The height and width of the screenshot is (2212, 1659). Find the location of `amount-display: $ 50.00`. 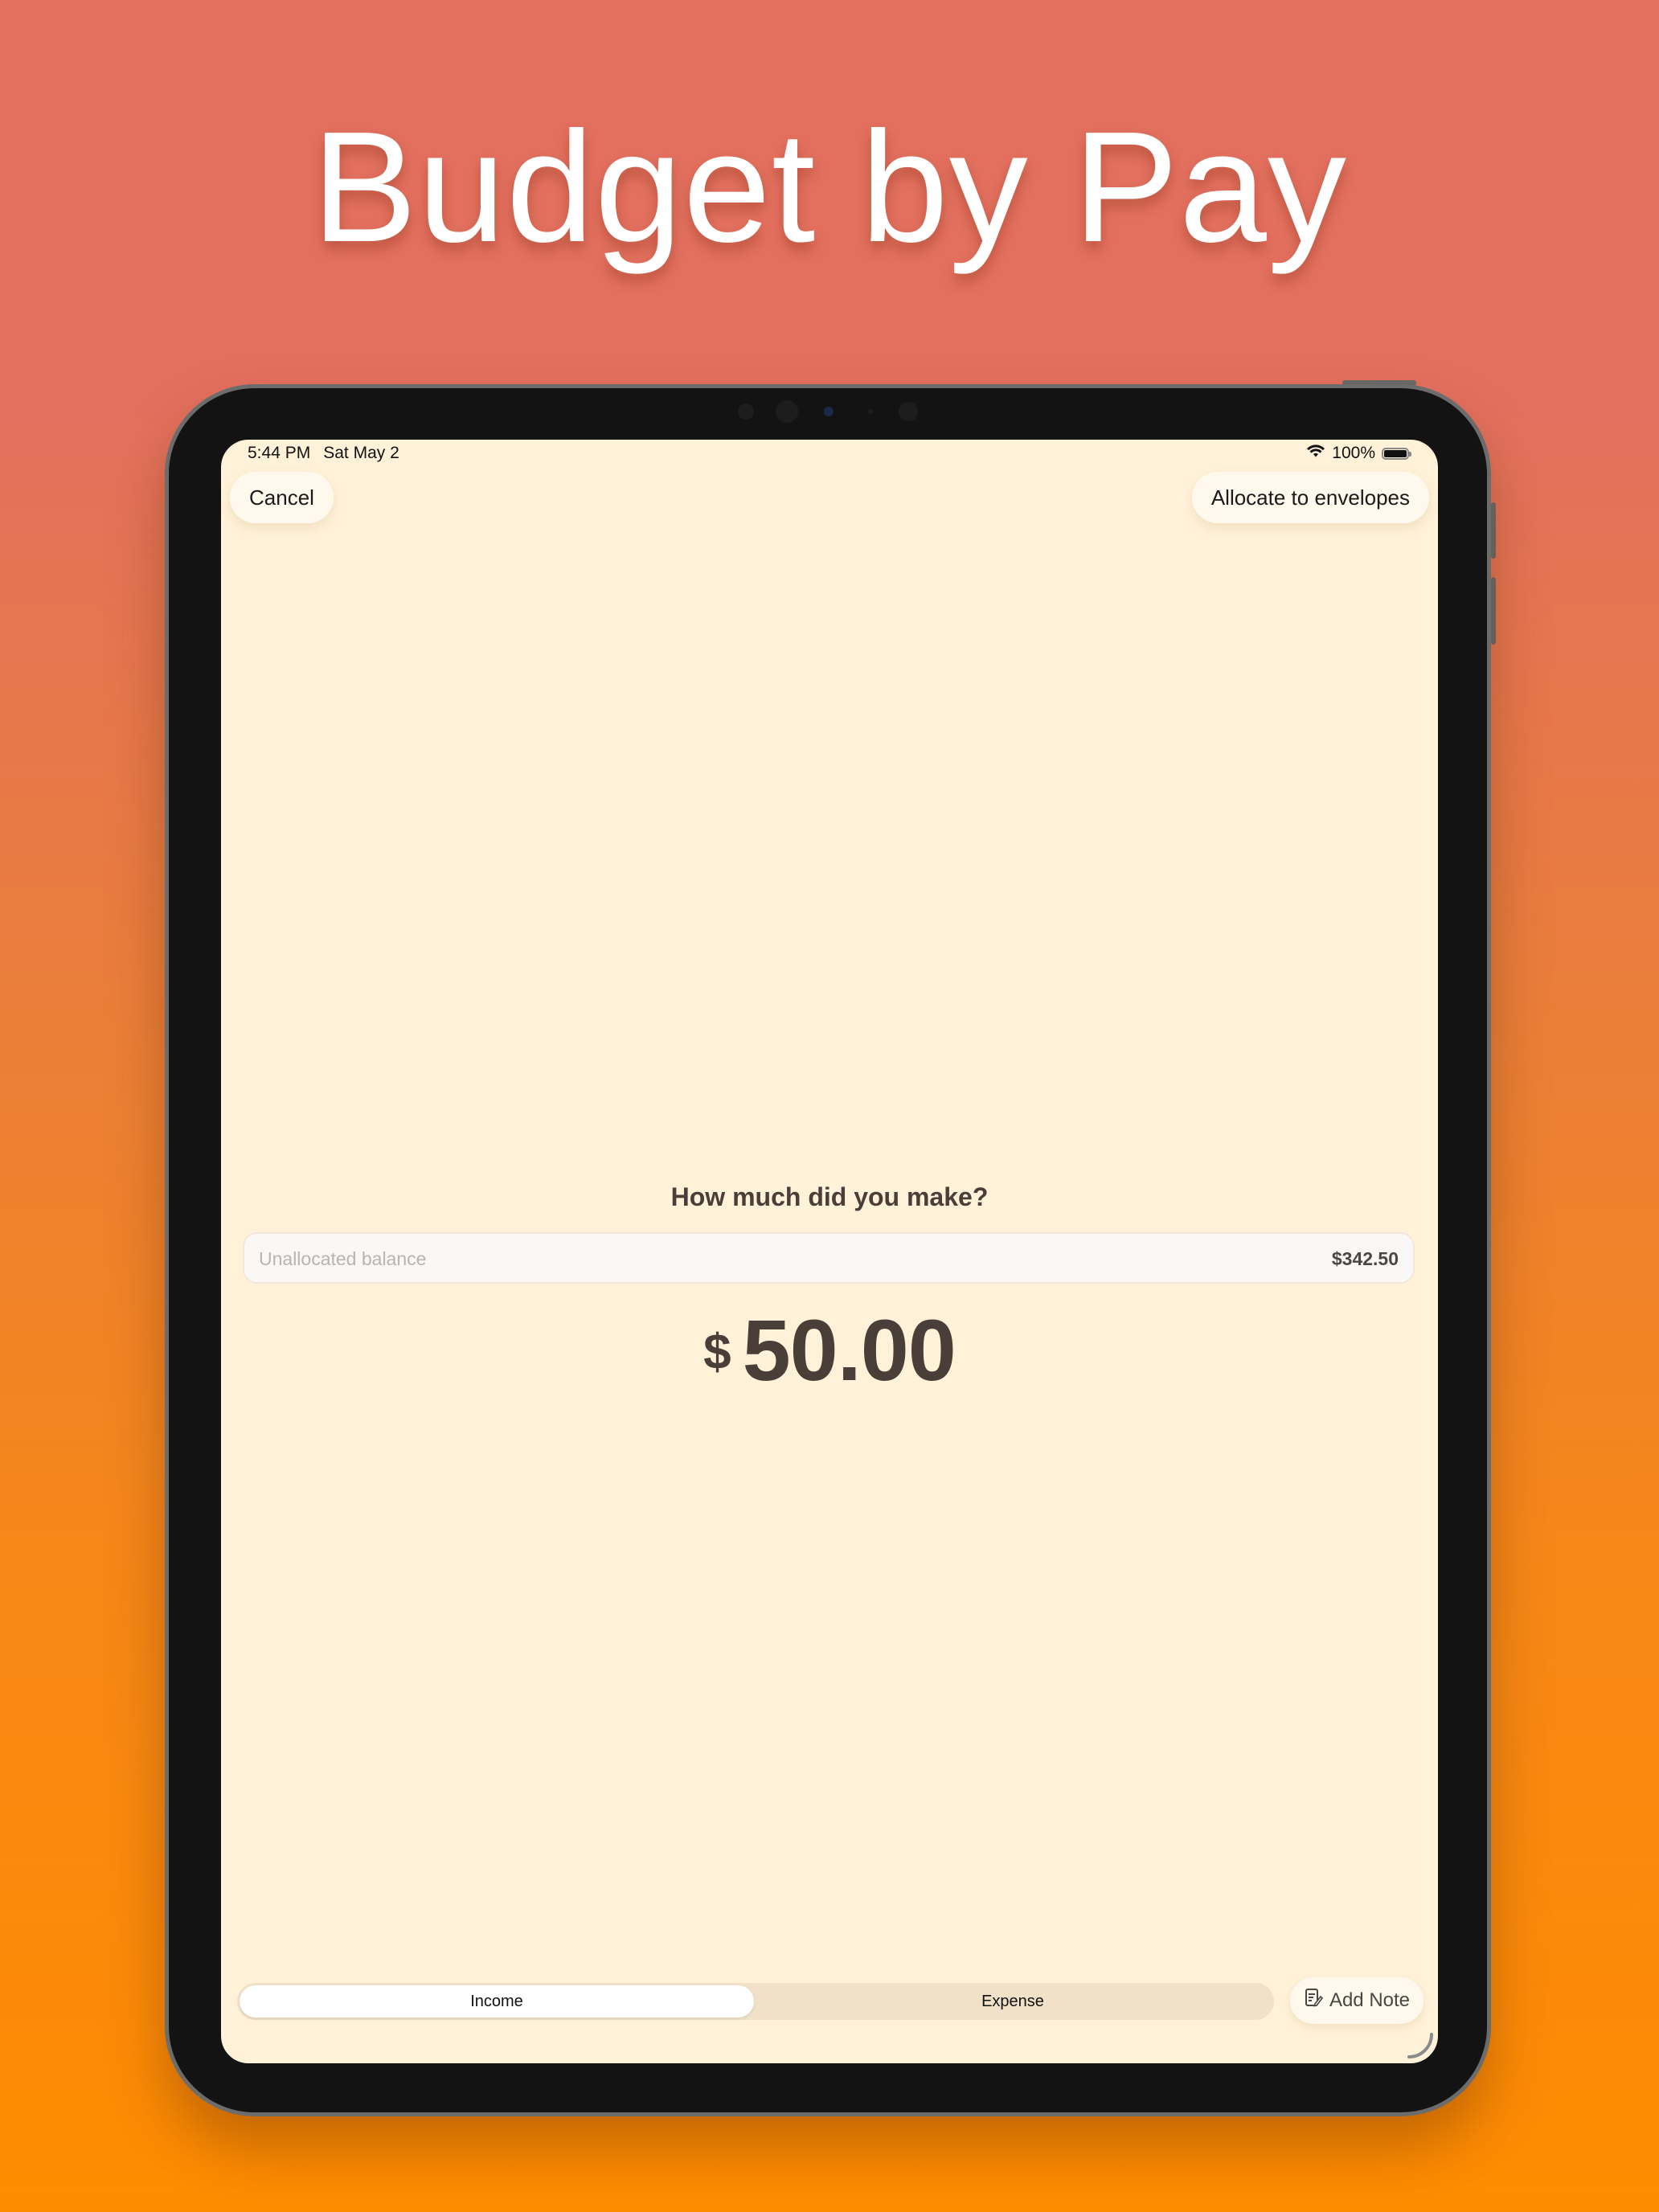

amount-display: $ 50.00 is located at coordinates (829, 1350).